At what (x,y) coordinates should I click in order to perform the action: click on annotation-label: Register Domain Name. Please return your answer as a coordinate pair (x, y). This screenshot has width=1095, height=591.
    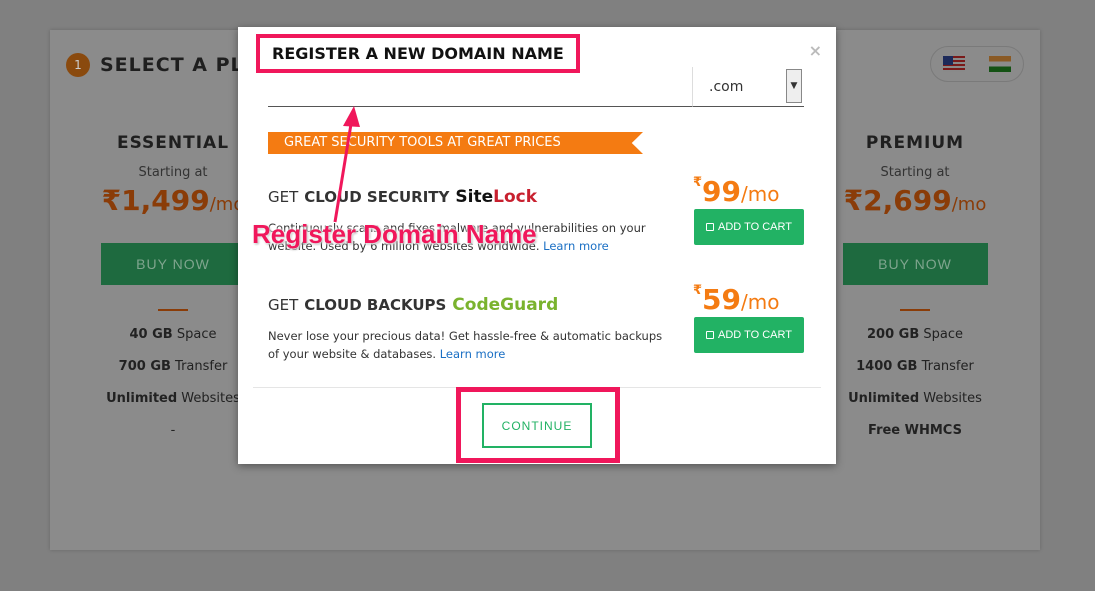
    Looking at the image, I should click on (394, 234).